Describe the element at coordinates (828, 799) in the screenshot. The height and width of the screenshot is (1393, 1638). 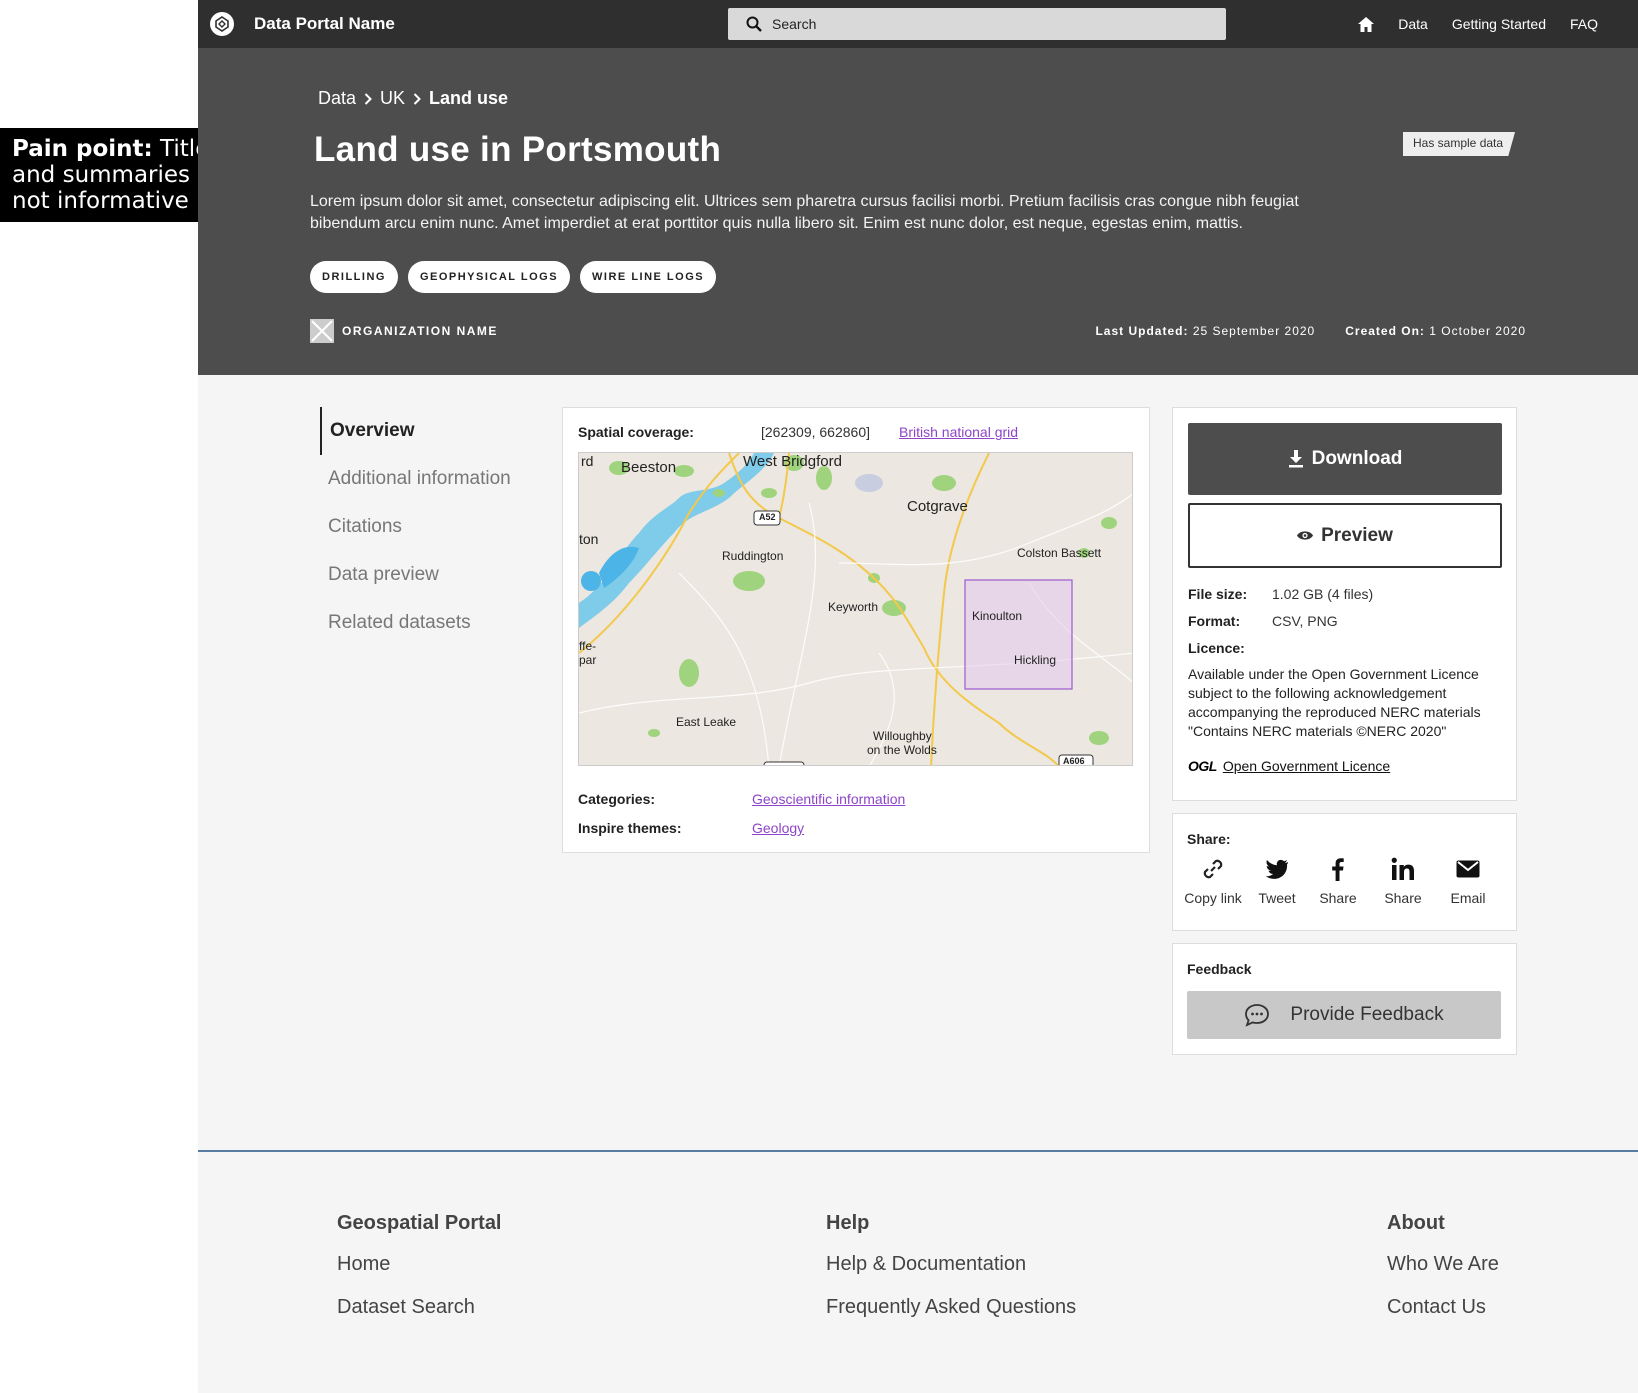
I see `categories-link: Geoscientific information` at that location.